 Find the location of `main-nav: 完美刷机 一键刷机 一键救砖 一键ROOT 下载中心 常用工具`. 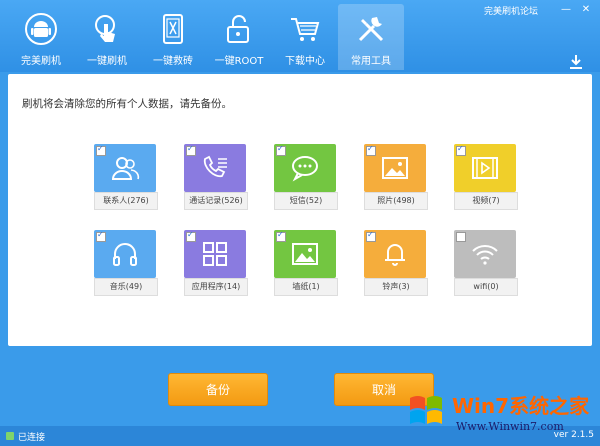

main-nav: 完美刷机 一键刷机 一键救砖 一键ROOT 下载中心 常用工具 is located at coordinates (206, 37).